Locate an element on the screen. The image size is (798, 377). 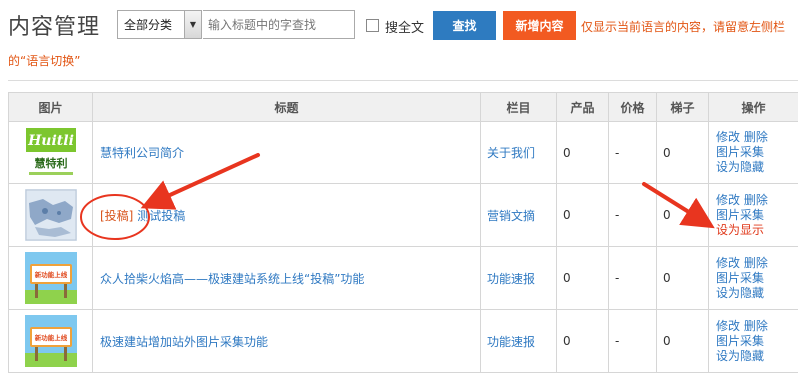
row-title-cell: 慧特利公司简介 is located at coordinates (286, 152).